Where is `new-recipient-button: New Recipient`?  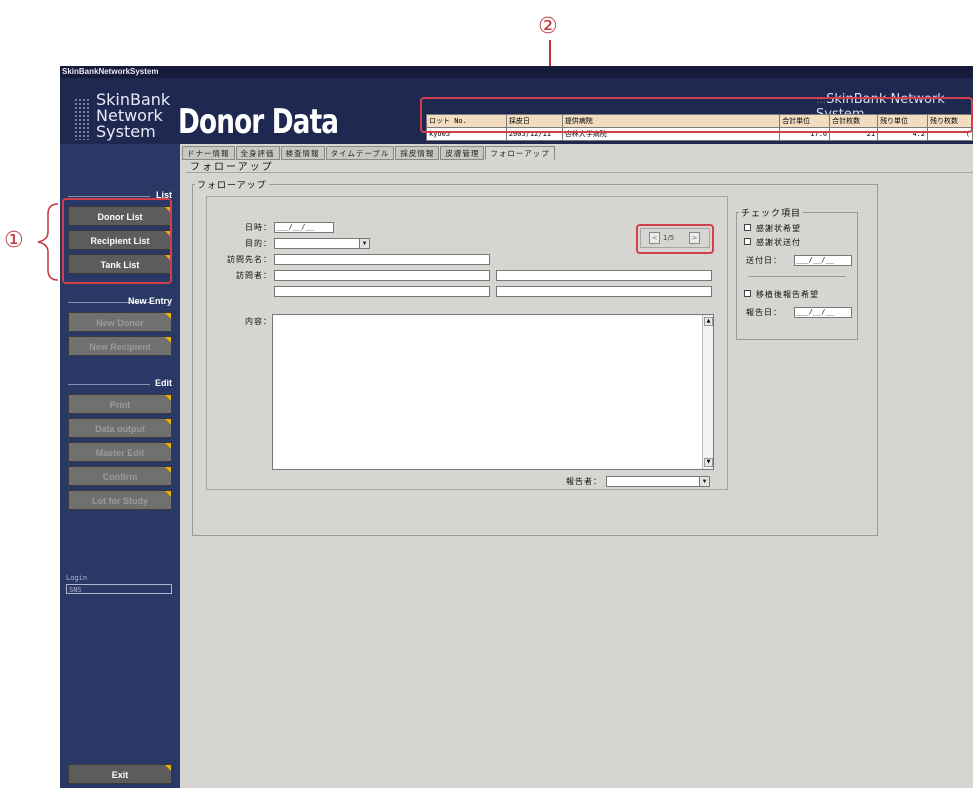 new-recipient-button: New Recipient is located at coordinates (120, 346).